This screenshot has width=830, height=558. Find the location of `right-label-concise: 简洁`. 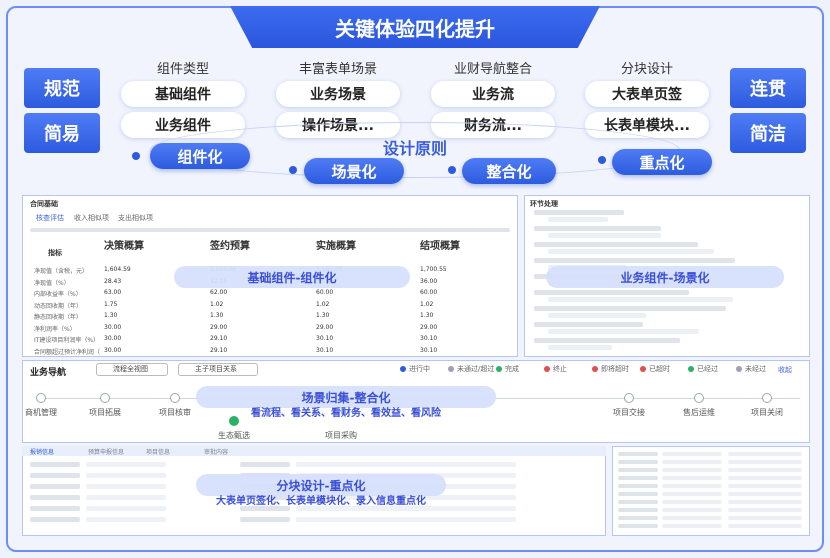

right-label-concise: 简洁 is located at coordinates (768, 133).